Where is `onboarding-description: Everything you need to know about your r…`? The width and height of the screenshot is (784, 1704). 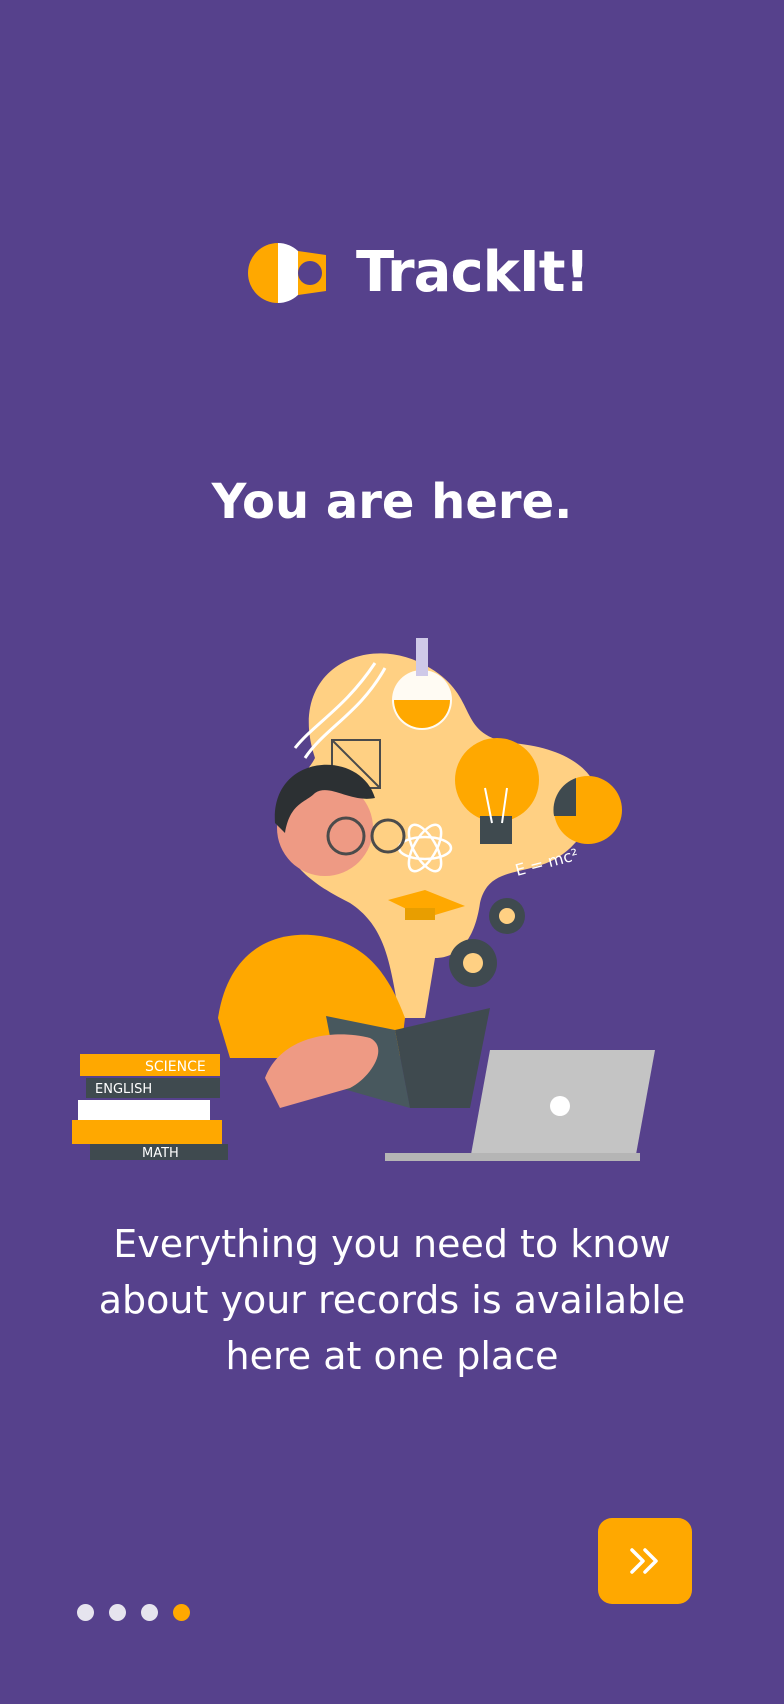
onboarding-description: Everything you need to know about your r… is located at coordinates (392, 1300).